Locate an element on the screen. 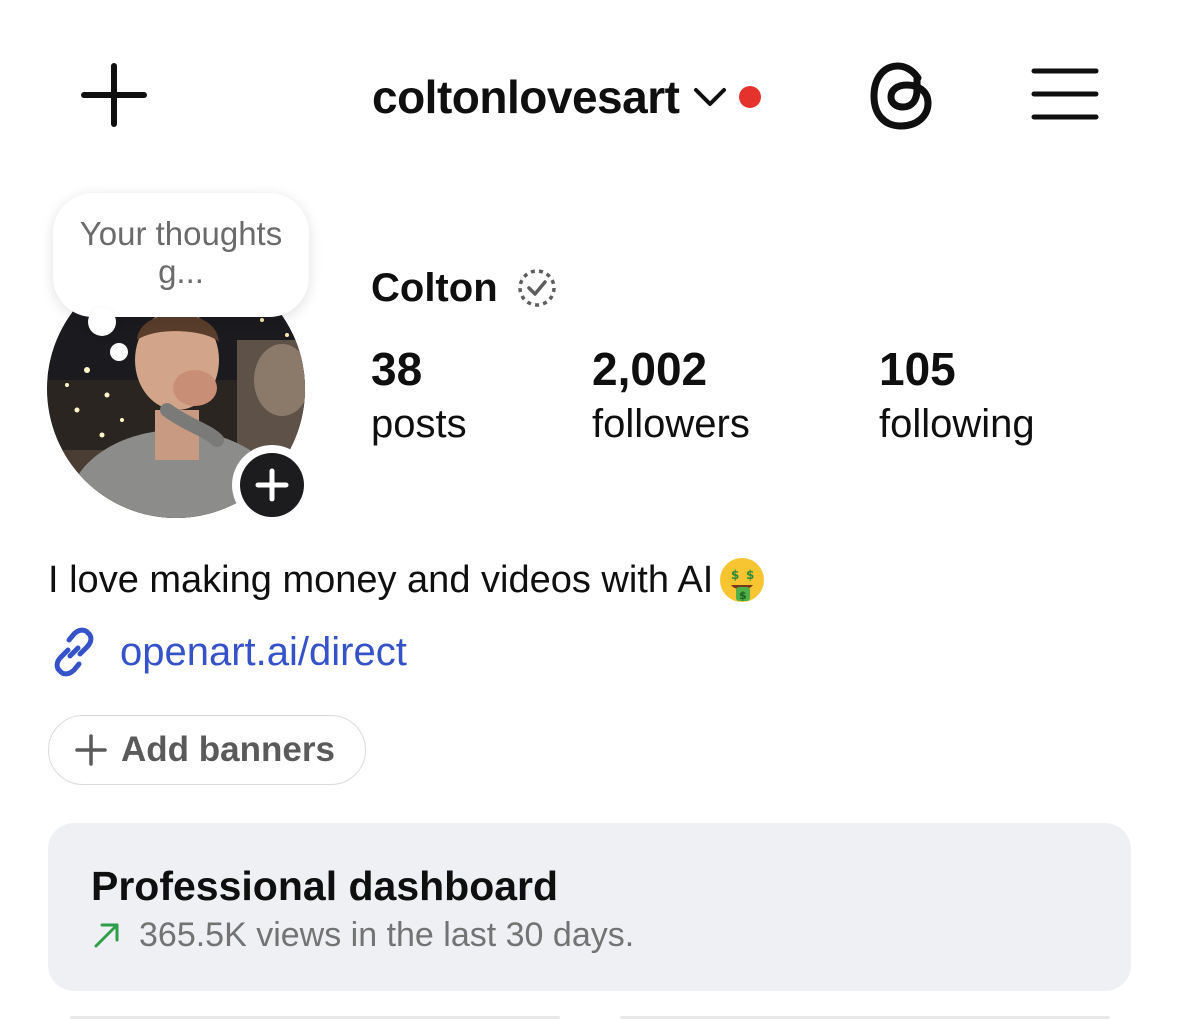 The width and height of the screenshot is (1179, 1019). dashboard-title: Professional dashboard is located at coordinates (325, 886).